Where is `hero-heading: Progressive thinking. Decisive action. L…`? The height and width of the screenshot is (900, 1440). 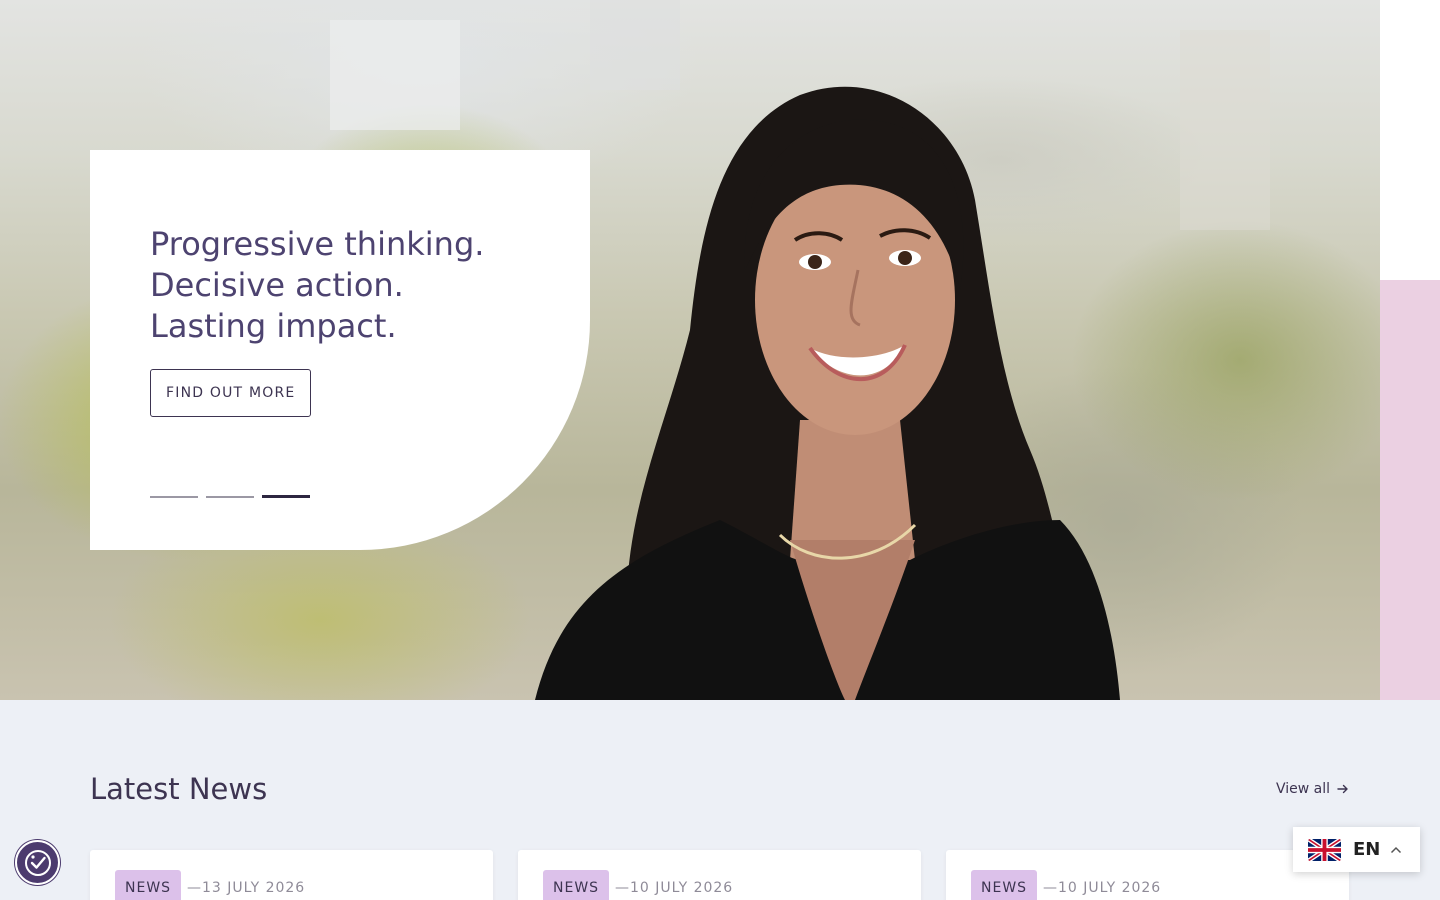 hero-heading: Progressive thinking. Decisive action. L… is located at coordinates (360, 285).